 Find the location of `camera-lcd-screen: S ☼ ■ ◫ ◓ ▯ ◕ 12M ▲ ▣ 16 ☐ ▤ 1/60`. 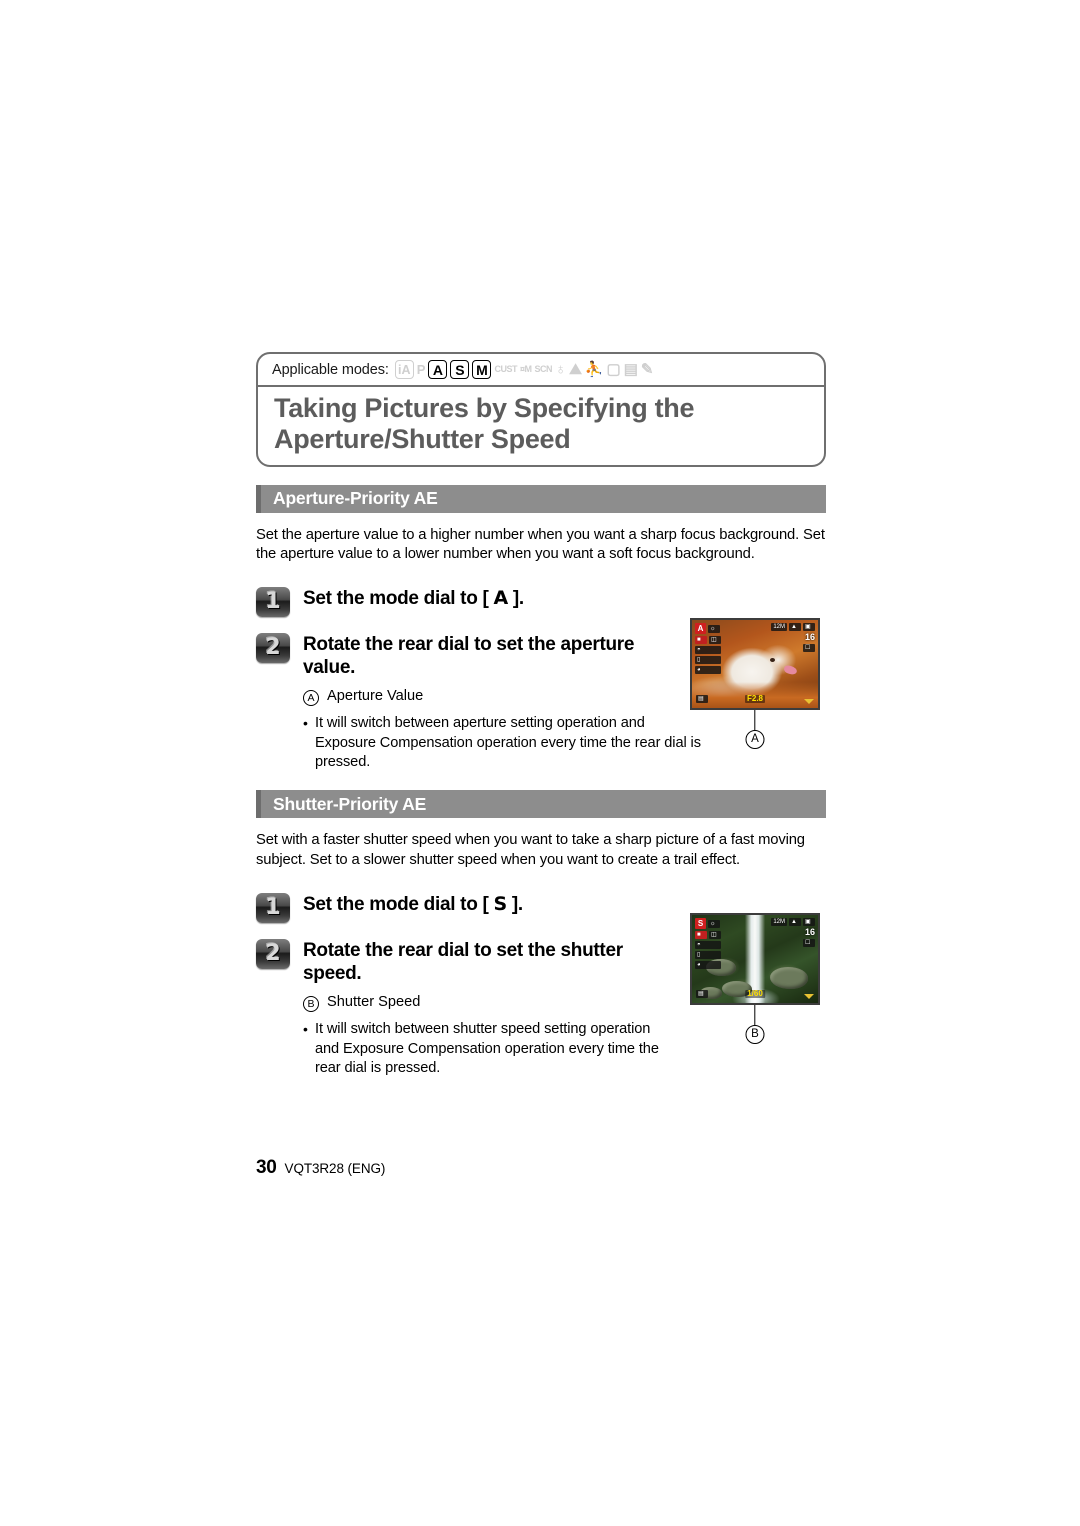

camera-lcd-screen: S ☼ ■ ◫ ◓ ▯ ◕ 12M ▲ ▣ 16 ☐ ▤ 1/60 is located at coordinates (755, 959).